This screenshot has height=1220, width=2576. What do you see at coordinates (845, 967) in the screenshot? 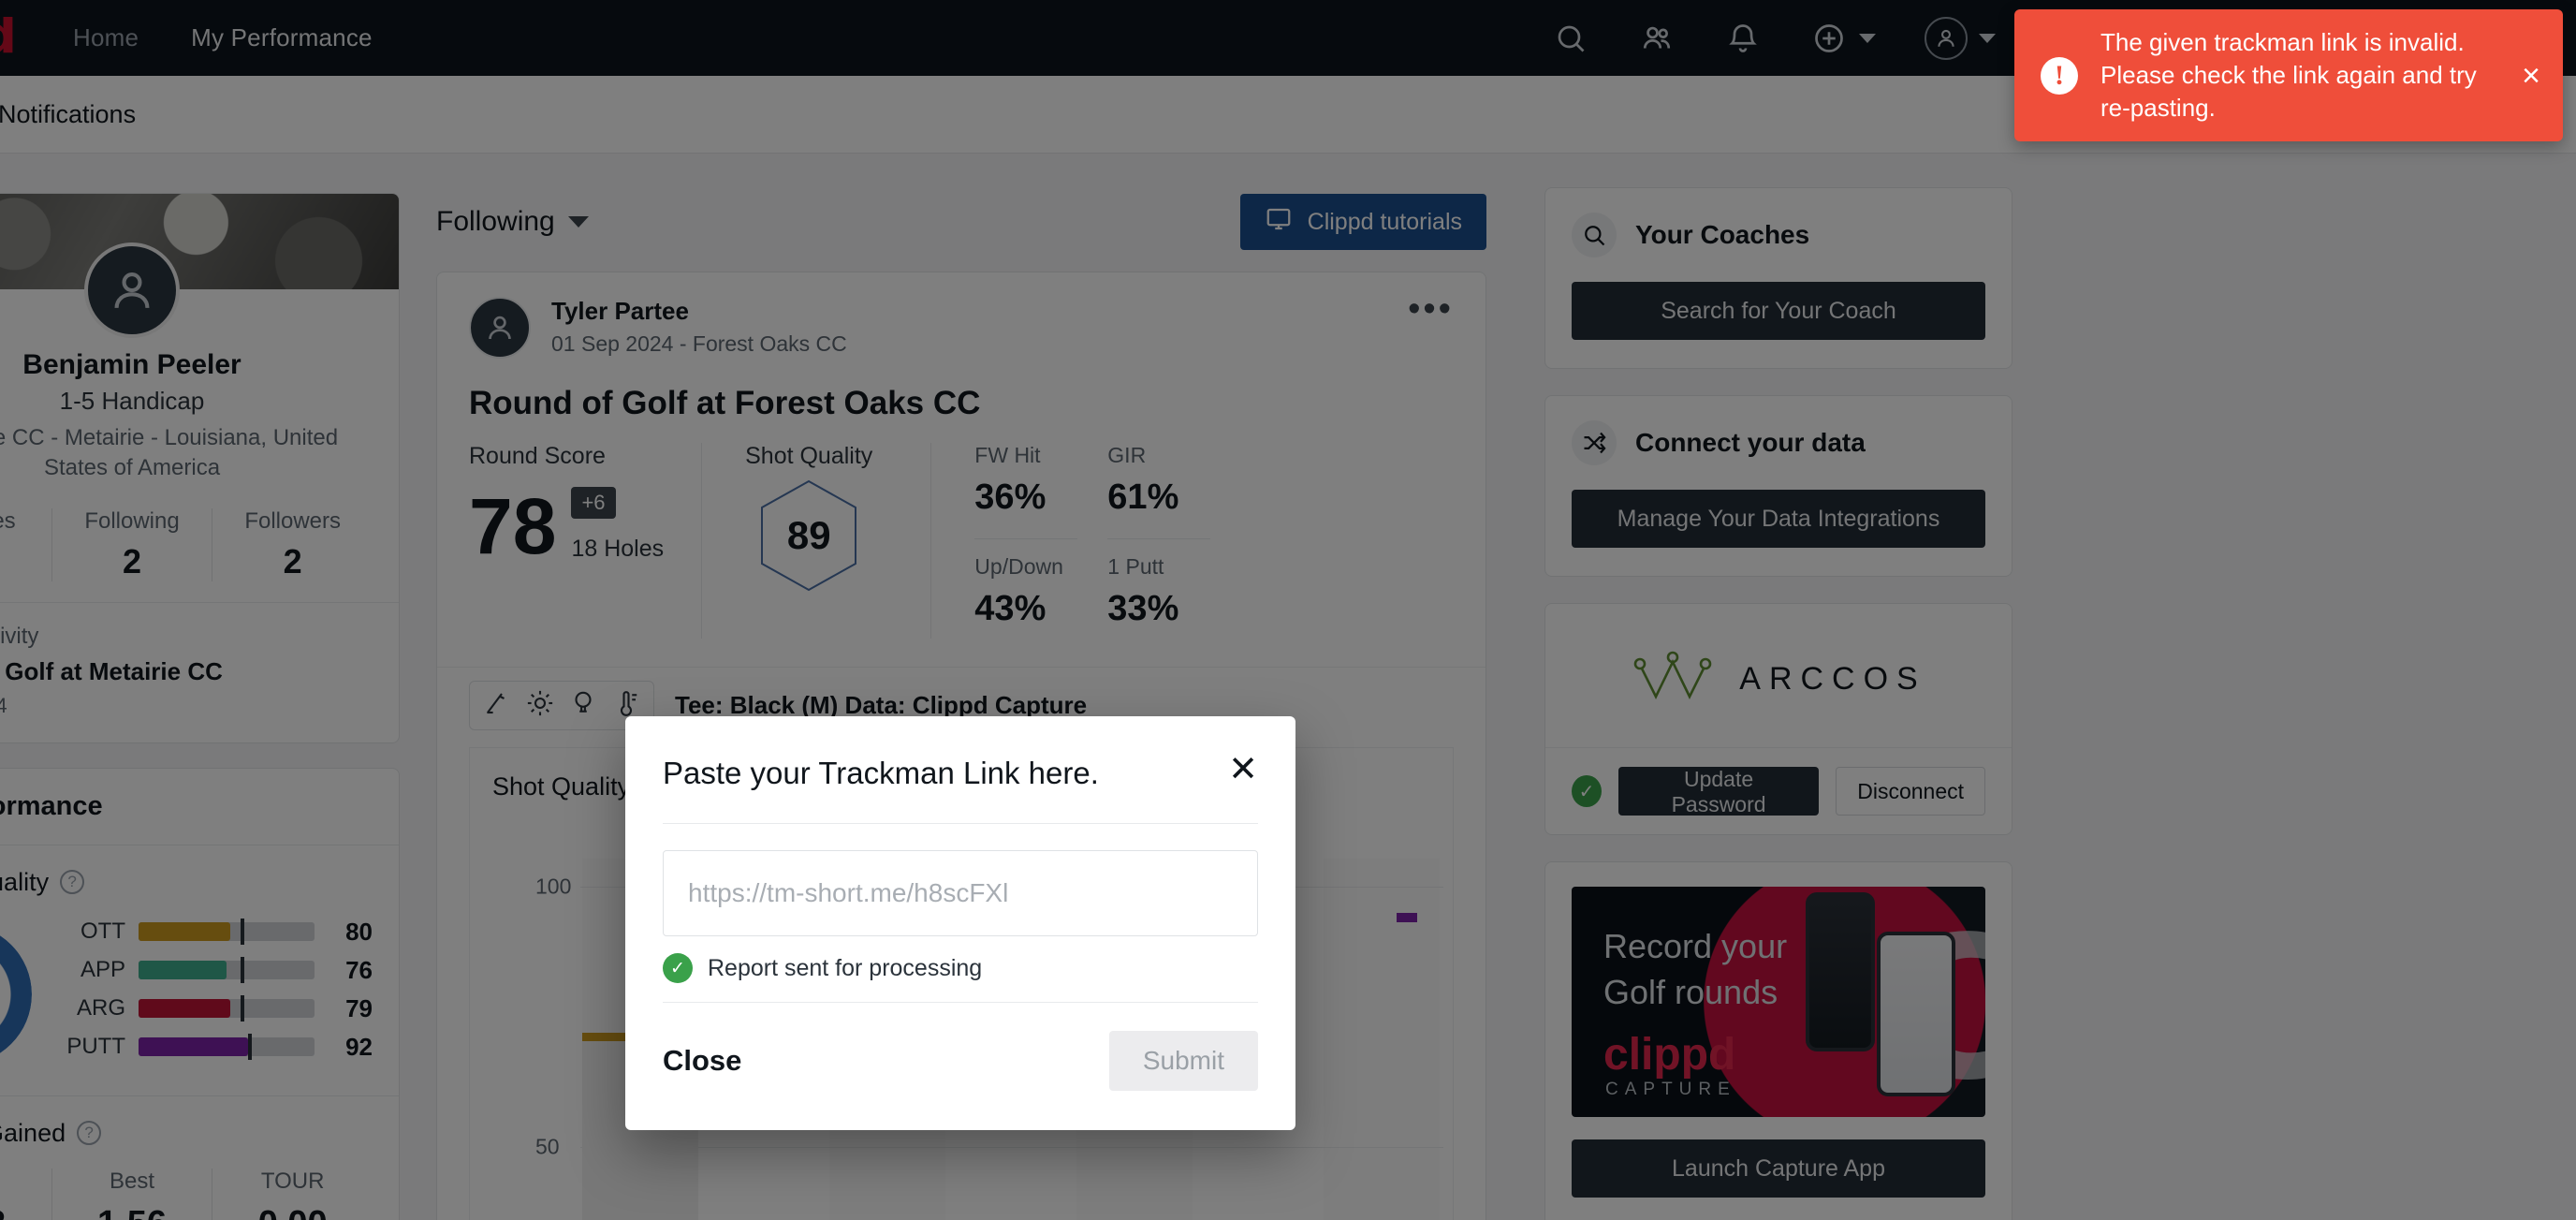
I see `modal-status-text: Report sent for processing` at bounding box center [845, 967].